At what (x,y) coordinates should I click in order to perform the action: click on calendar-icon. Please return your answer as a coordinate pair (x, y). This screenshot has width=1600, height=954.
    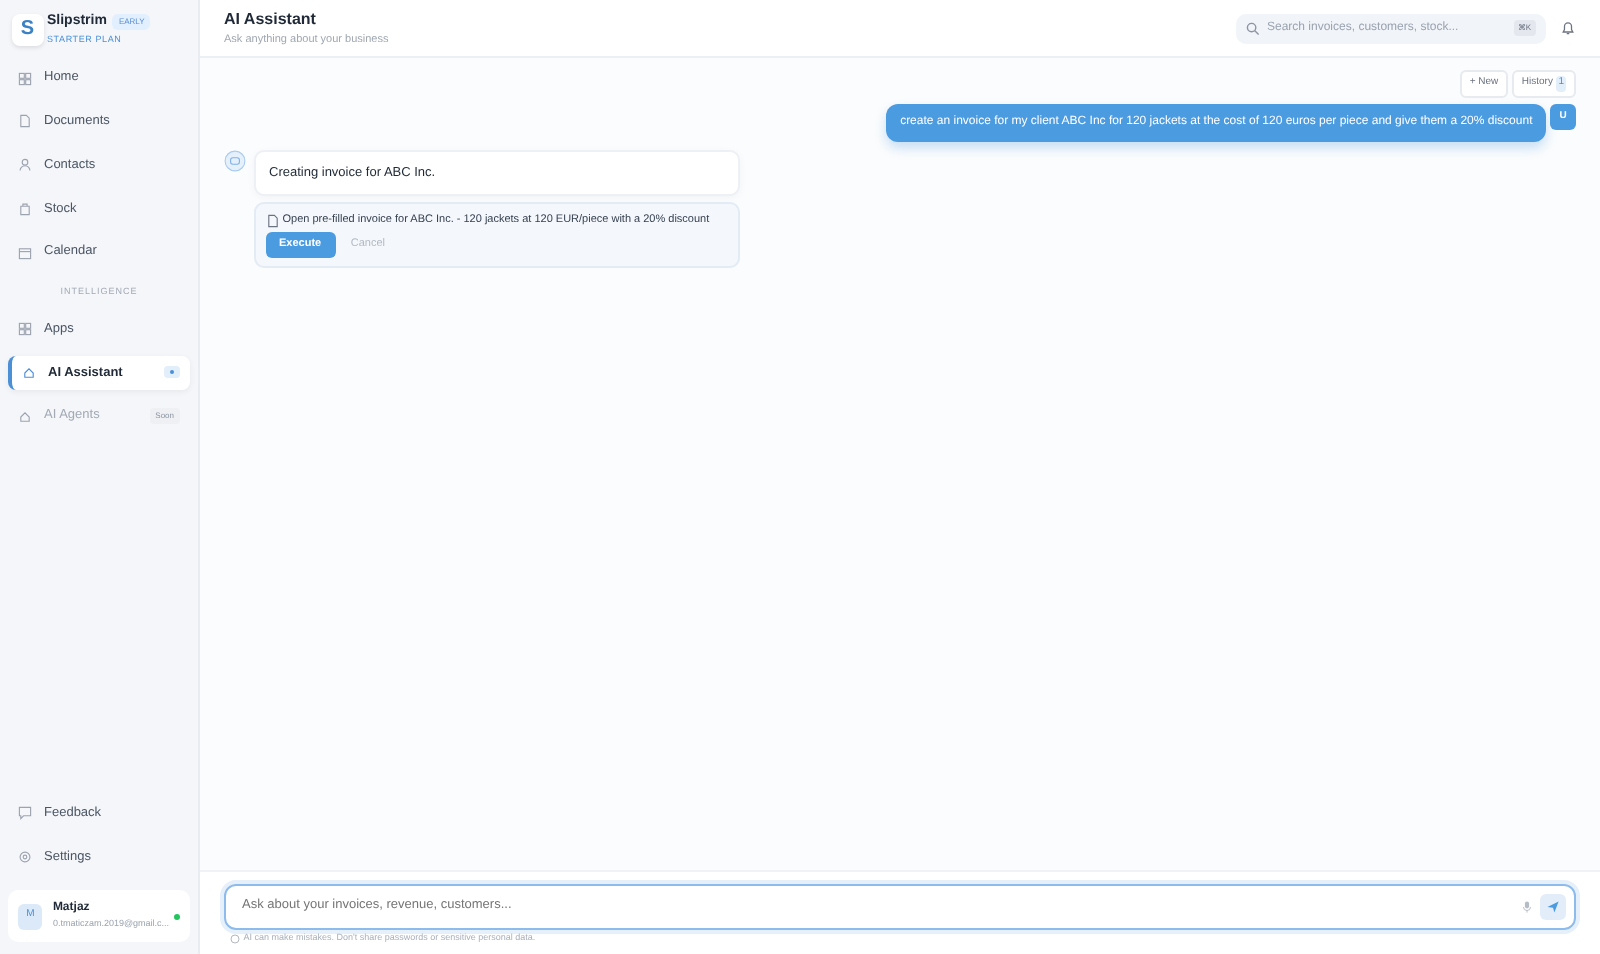
    Looking at the image, I should click on (25, 252).